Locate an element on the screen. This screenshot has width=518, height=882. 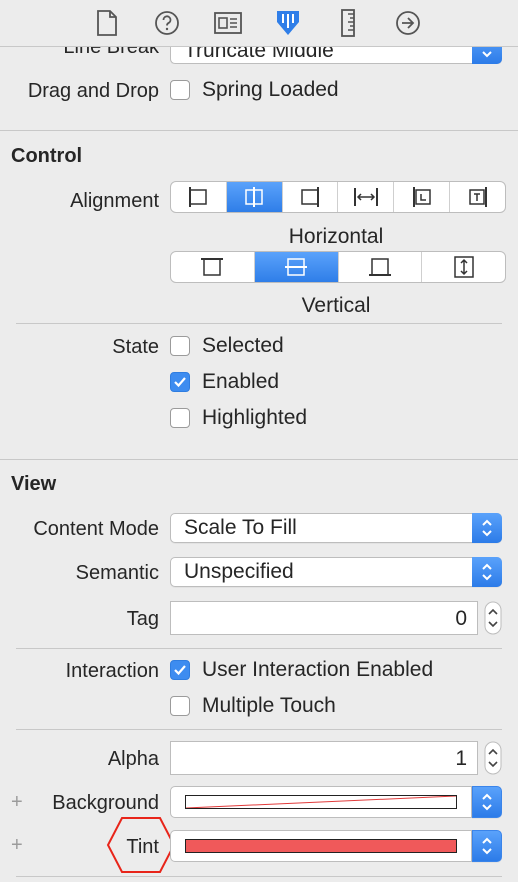
drag-and-drop-label: Drag and Drop is located at coordinates (93, 91).